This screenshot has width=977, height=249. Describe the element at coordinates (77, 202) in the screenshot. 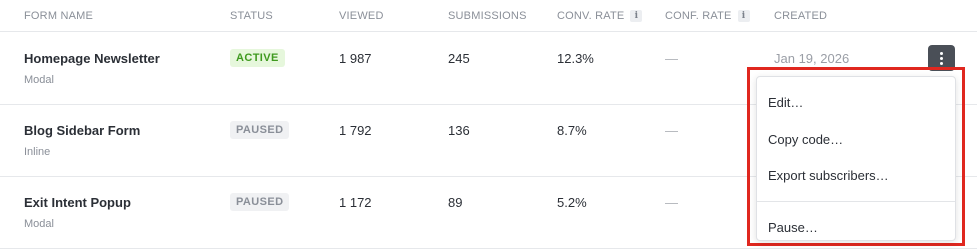

I see `form-name: Exit Intent Popup` at that location.